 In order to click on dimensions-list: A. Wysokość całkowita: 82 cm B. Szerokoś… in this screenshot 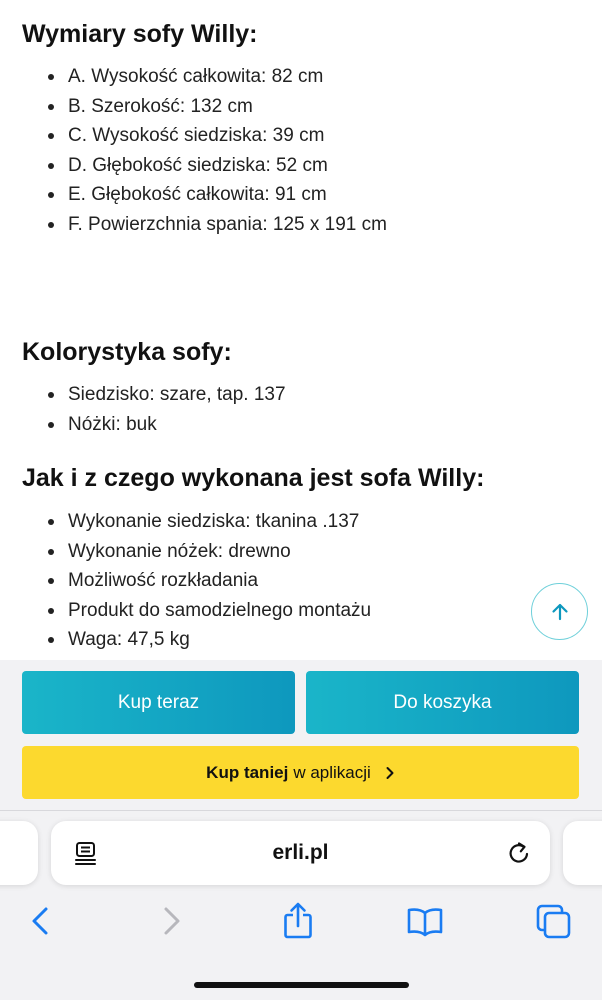, I will do `click(204, 150)`.